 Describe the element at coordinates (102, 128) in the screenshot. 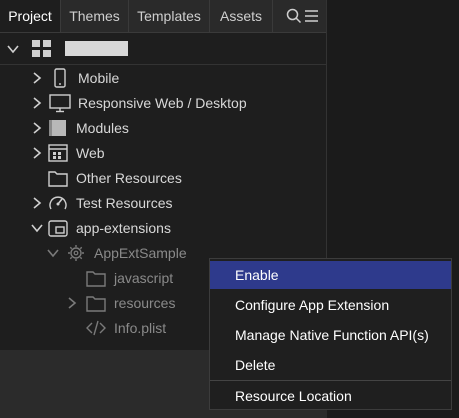

I see `tree-item-label: Modules` at that location.